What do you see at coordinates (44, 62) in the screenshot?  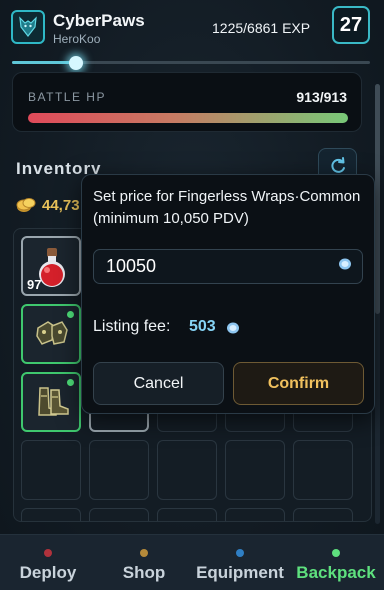 I see `exp-progress-fill` at bounding box center [44, 62].